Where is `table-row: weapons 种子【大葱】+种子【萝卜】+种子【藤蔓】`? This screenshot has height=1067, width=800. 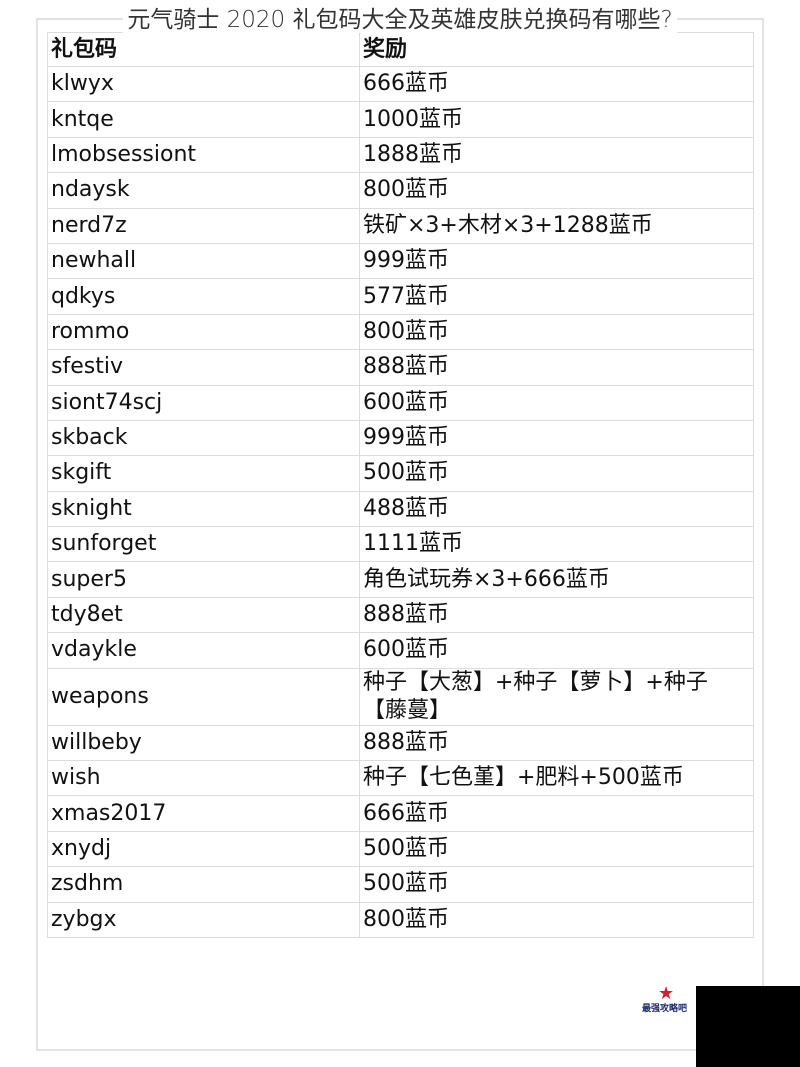
table-row: weapons 种子【大葱】+种子【萝卜】+种子【藤蔓】 is located at coordinates (400, 696).